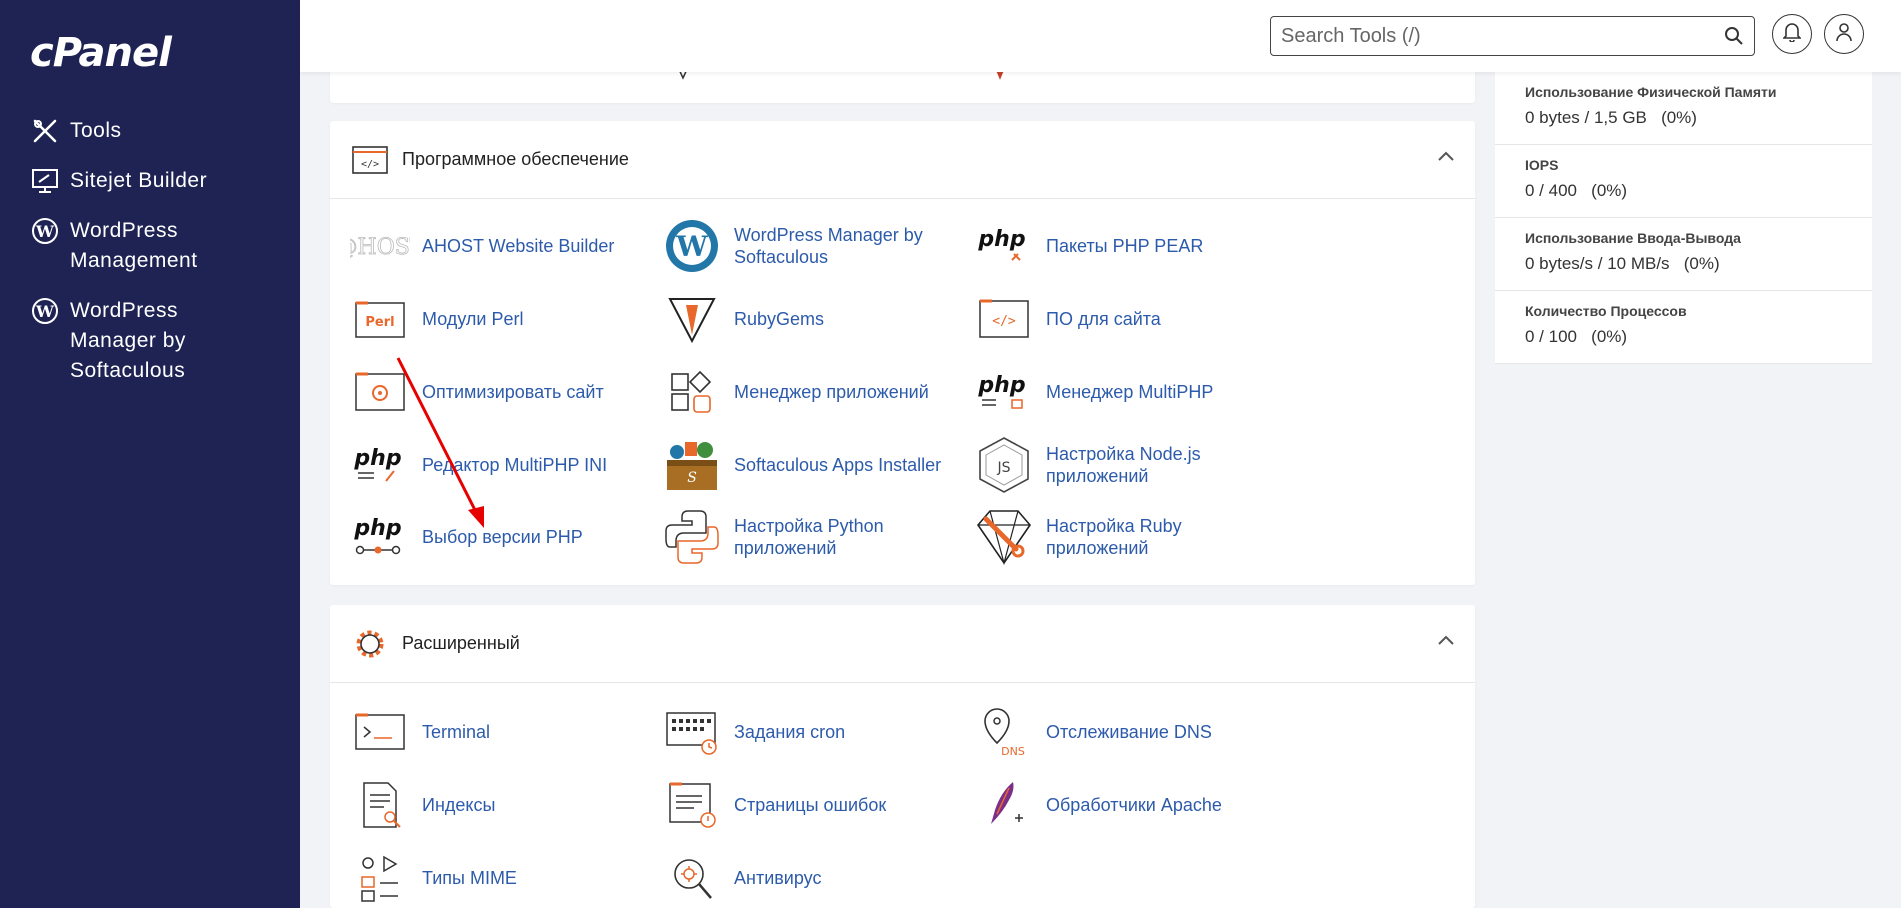 Image resolution: width=1901 pixels, height=908 pixels. What do you see at coordinates (812, 805) in the screenshot?
I see `tool-error-pages: Страницы ошибок` at bounding box center [812, 805].